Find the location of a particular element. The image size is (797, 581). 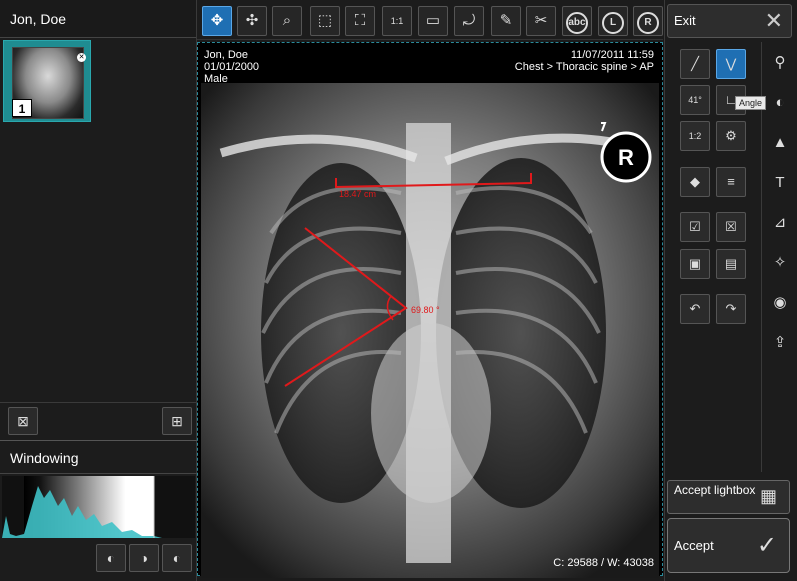

contrast-icon: ◐ is located at coordinates (780, 102).